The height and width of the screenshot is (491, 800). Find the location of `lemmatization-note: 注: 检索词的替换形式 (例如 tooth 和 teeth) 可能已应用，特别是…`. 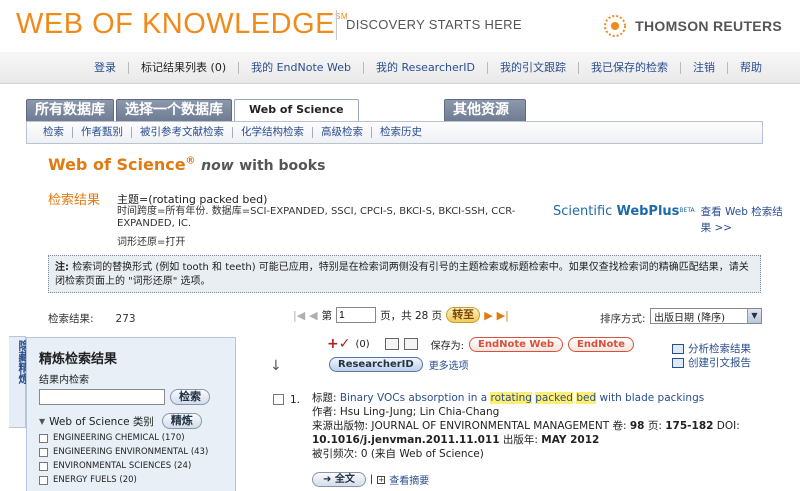

lemmatization-note: 注: 检索词的替换形式 (例如 tooth 和 teeth) 可能已应用，特别是… is located at coordinates (404, 274).